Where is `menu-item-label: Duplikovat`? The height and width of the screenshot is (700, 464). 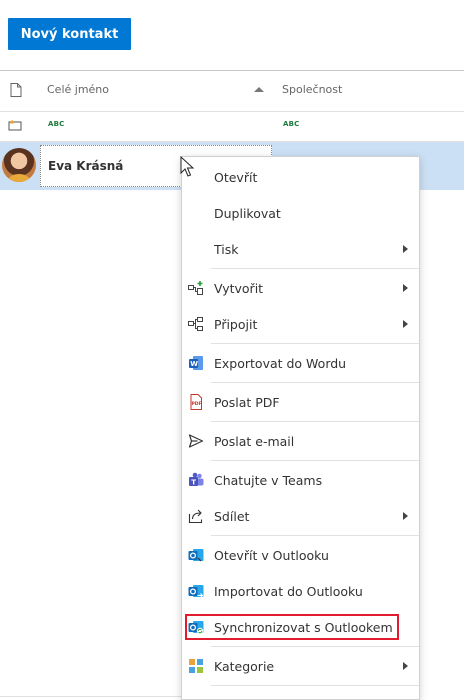 menu-item-label: Duplikovat is located at coordinates (247, 213).